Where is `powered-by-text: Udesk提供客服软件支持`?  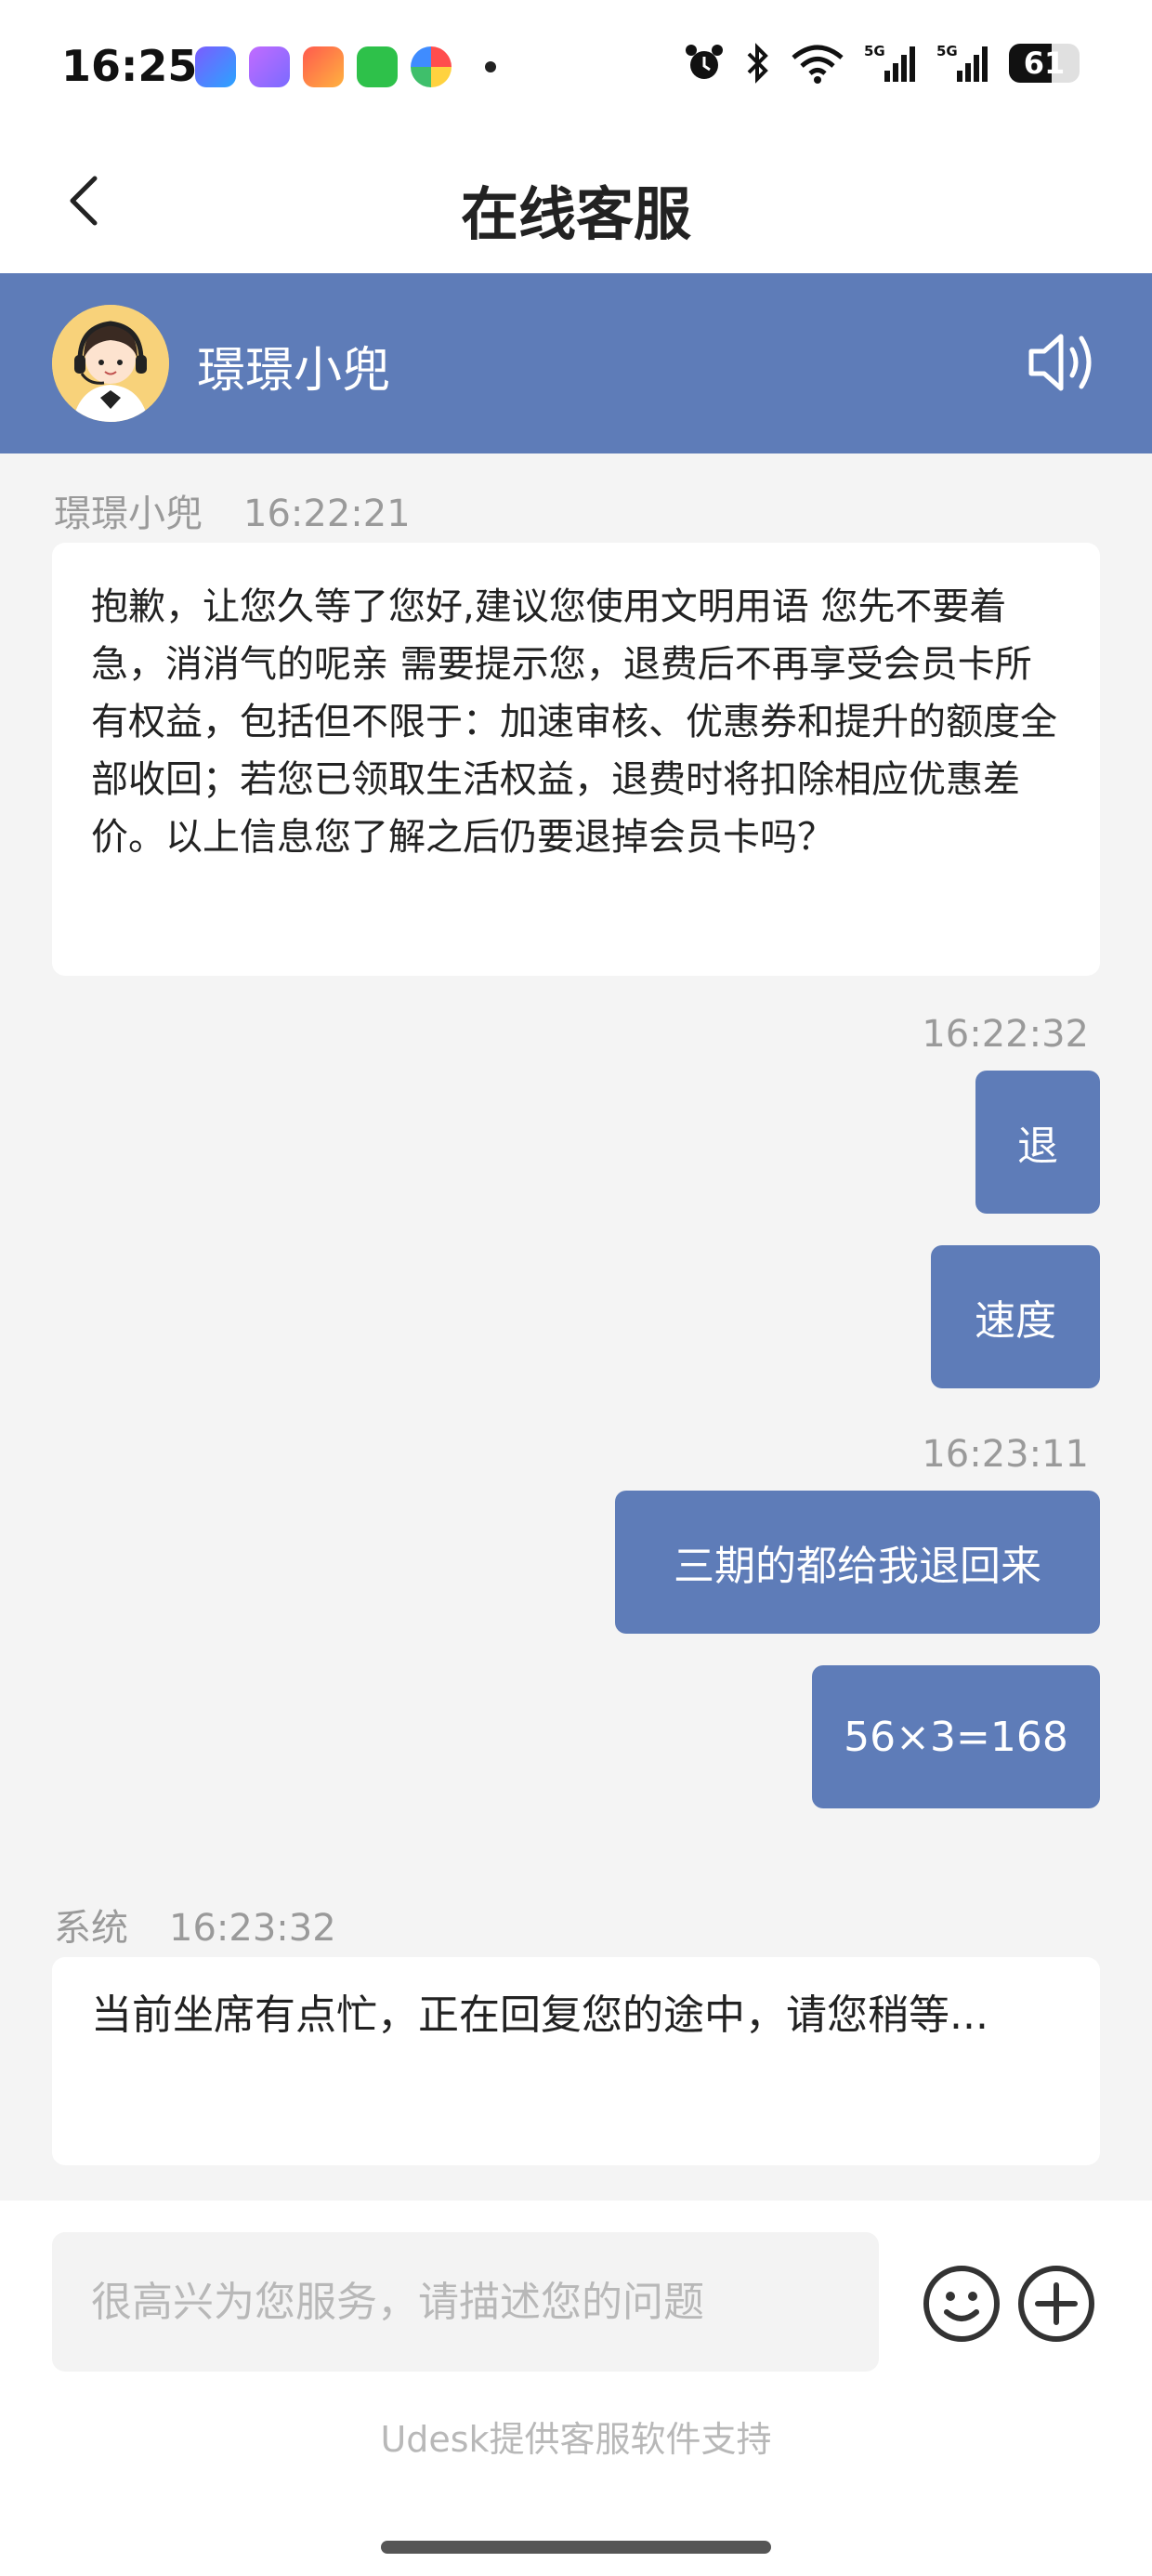
powered-by-text: Udesk提供客服软件支持 is located at coordinates (576, 2439).